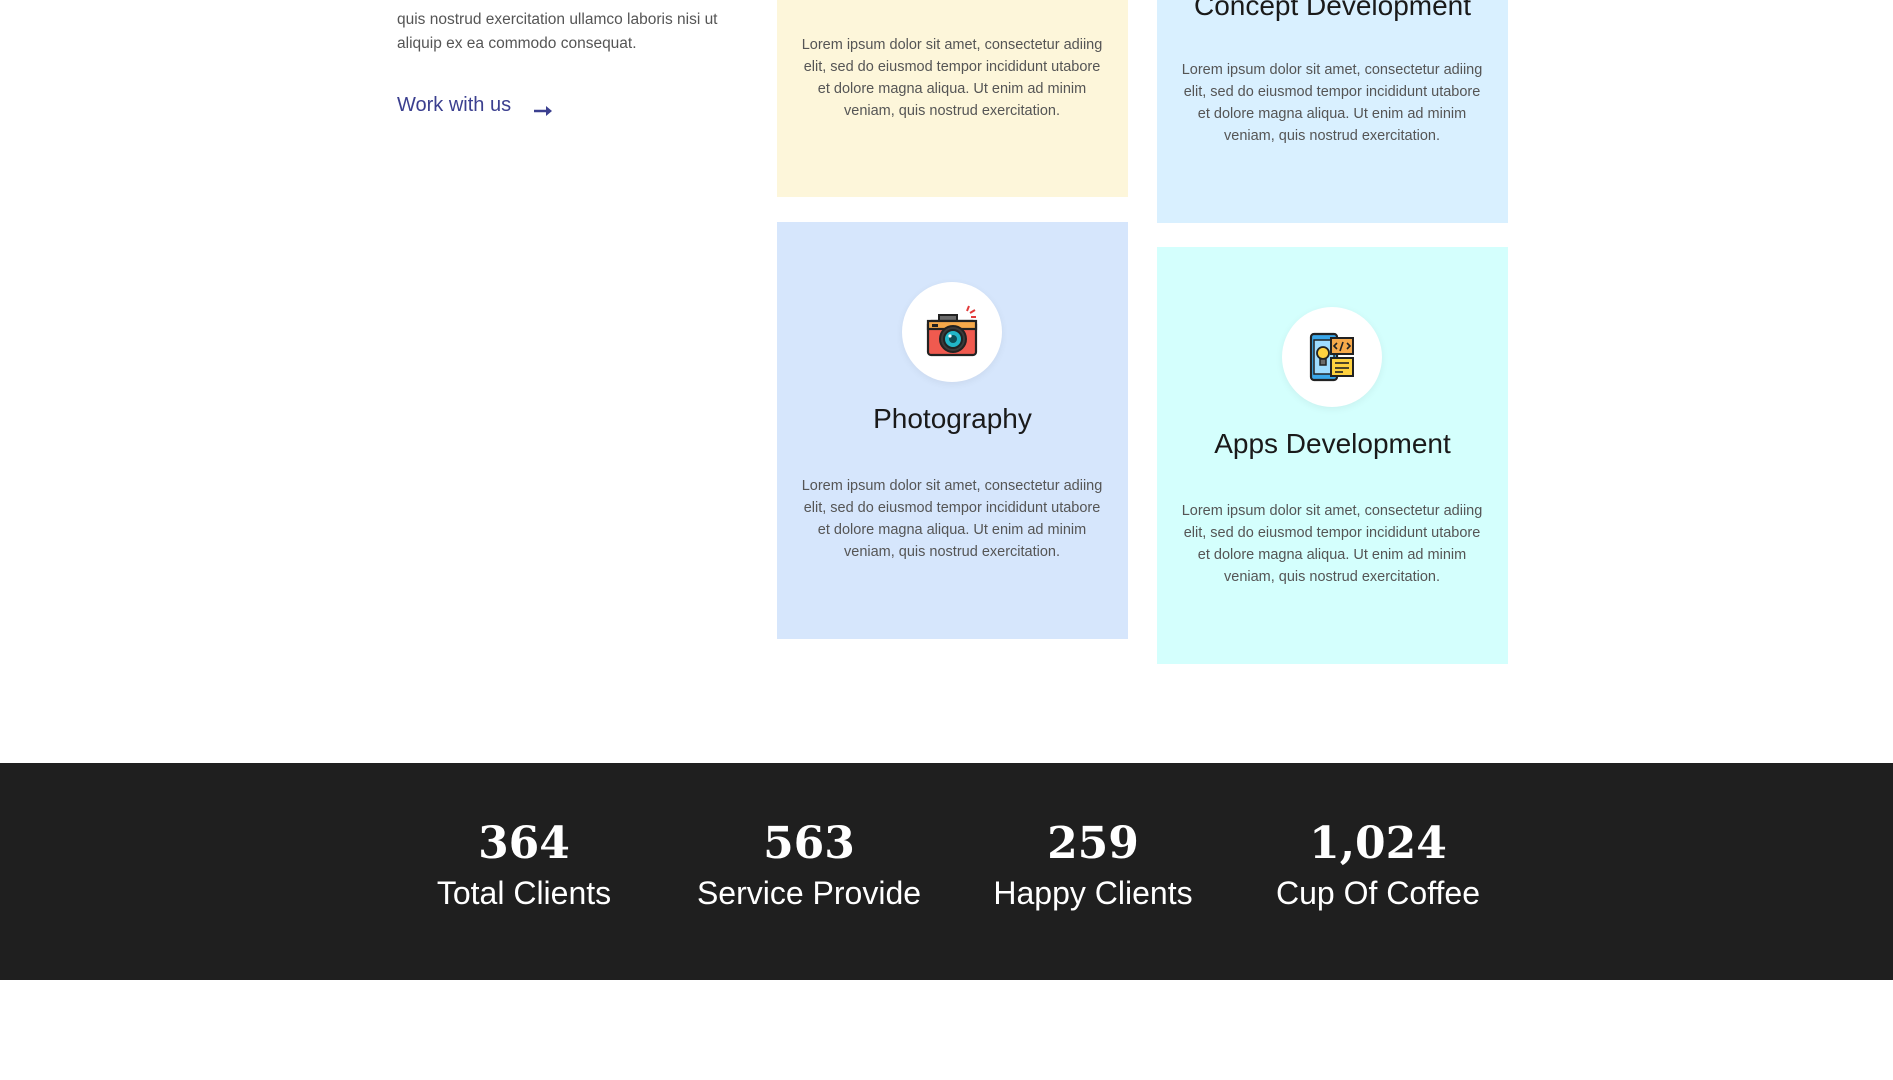  Describe the element at coordinates (1378, 843) in the screenshot. I see `stat-number: 1,024` at that location.